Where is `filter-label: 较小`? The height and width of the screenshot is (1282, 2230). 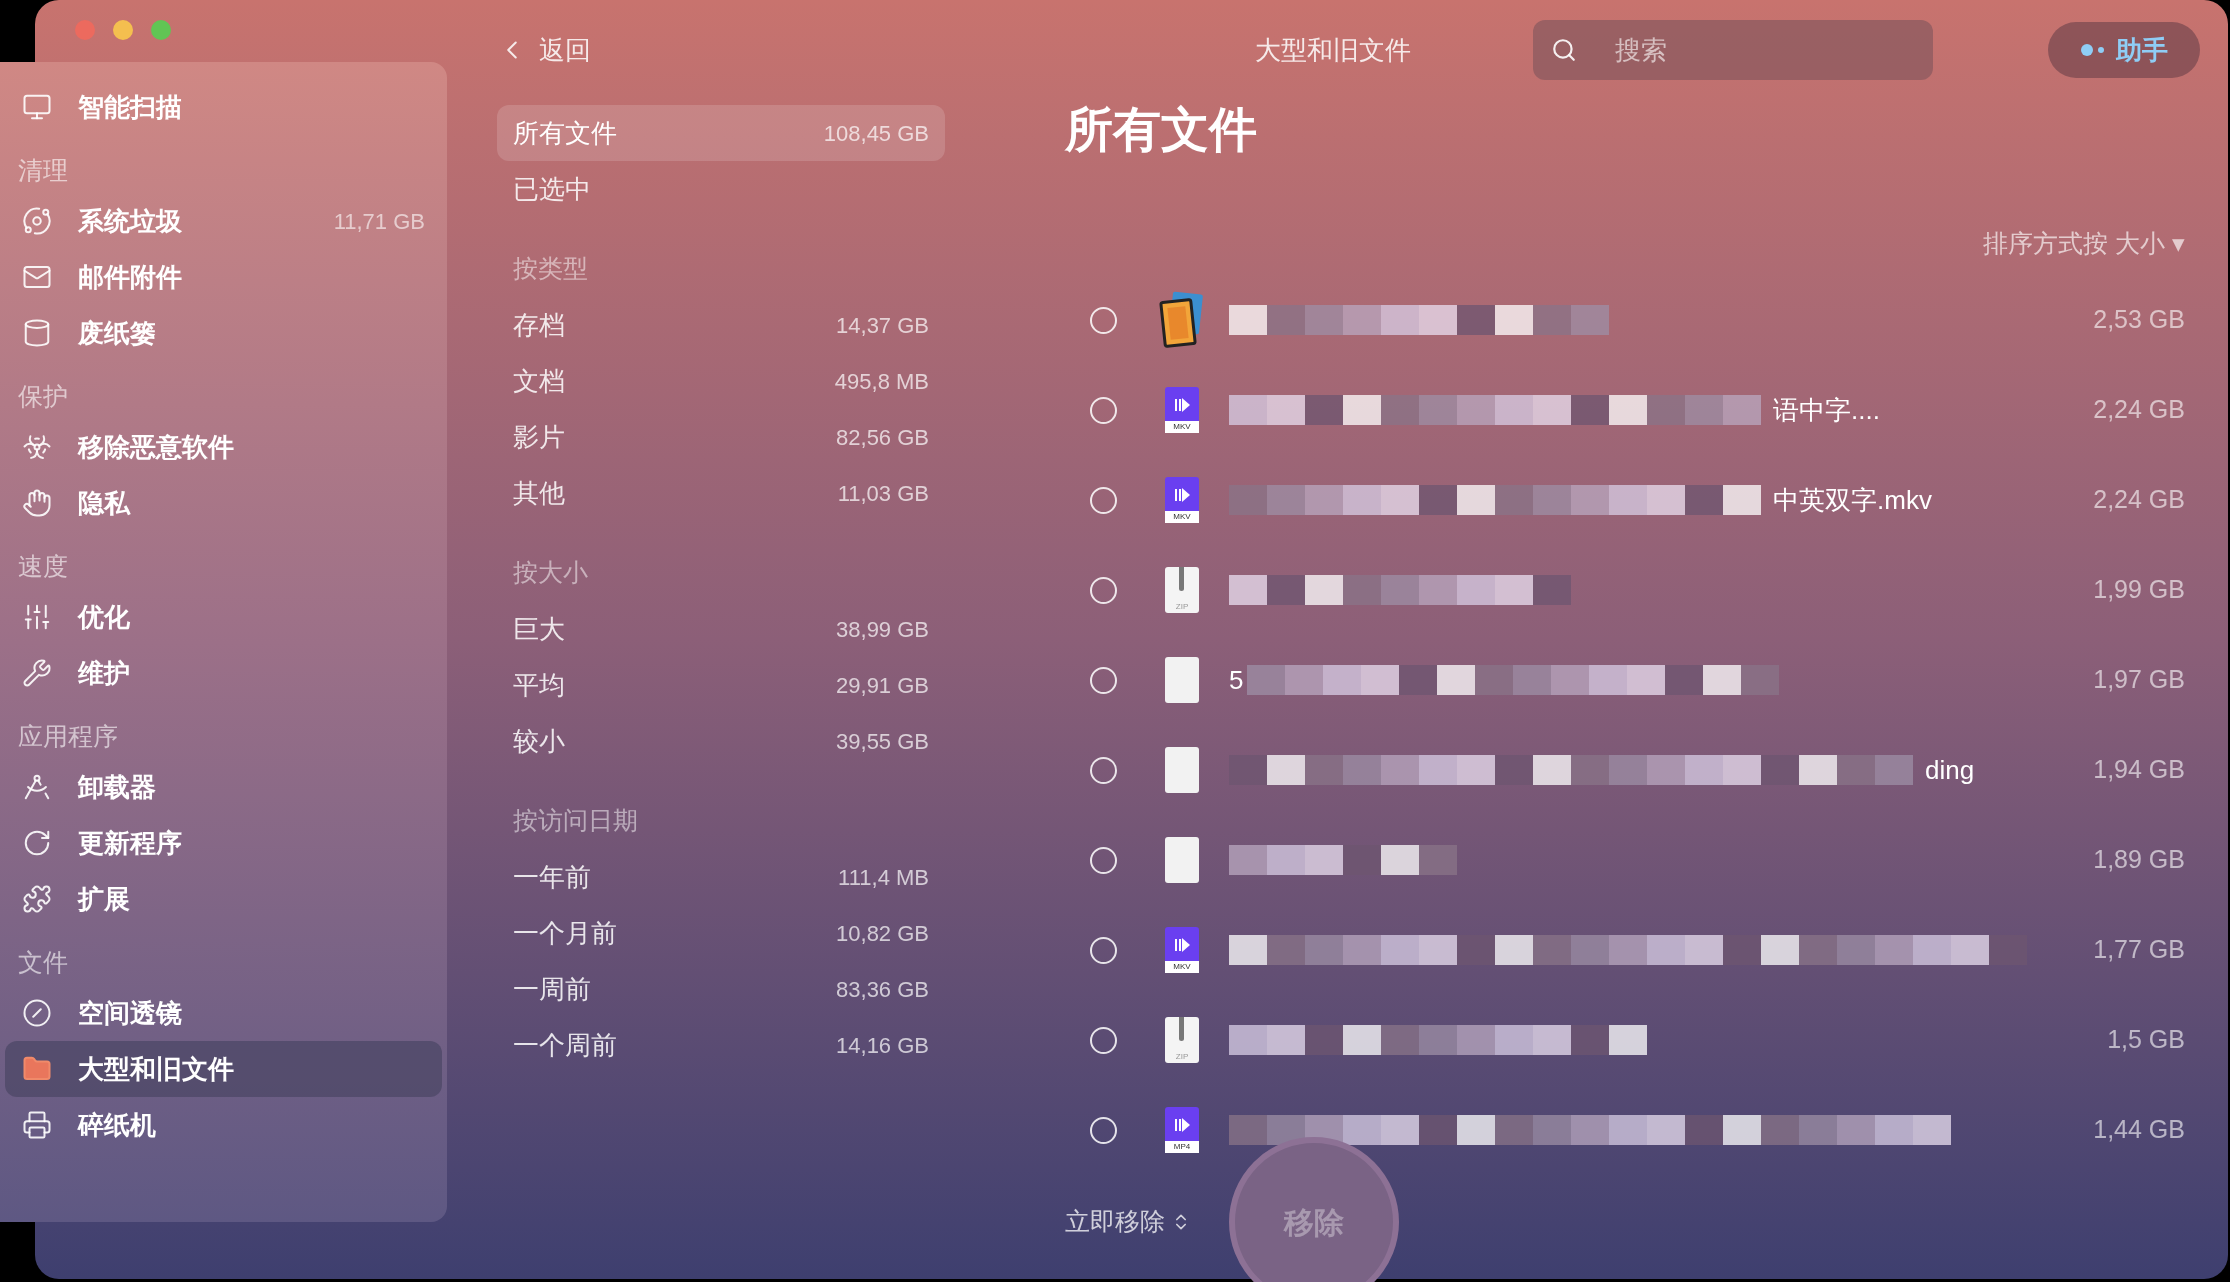
filter-label: 较小 is located at coordinates (539, 741).